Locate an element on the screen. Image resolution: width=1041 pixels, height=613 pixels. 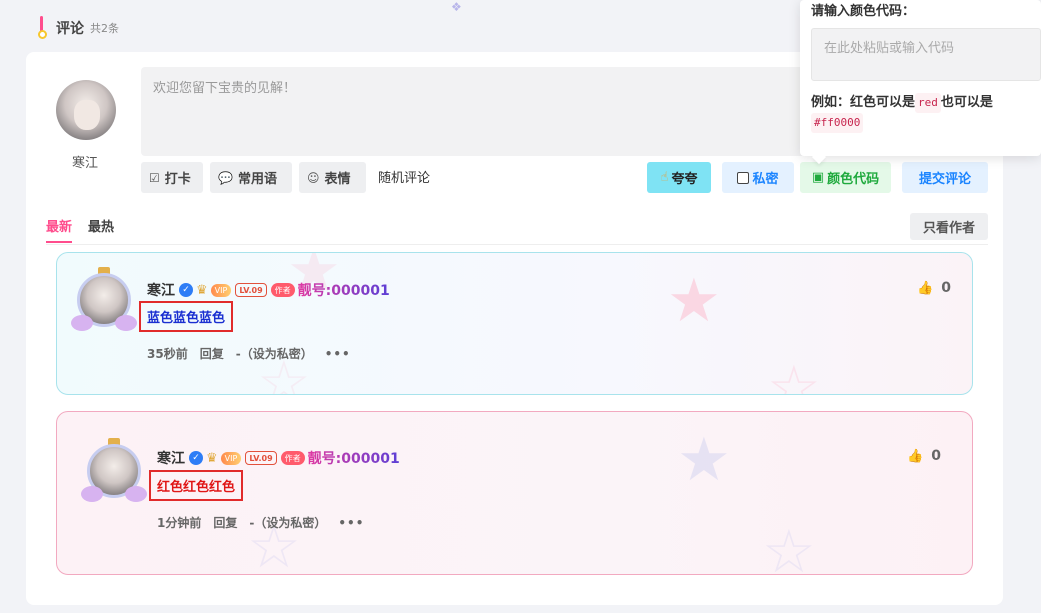
example-code-red: red is located at coordinates (928, 103).